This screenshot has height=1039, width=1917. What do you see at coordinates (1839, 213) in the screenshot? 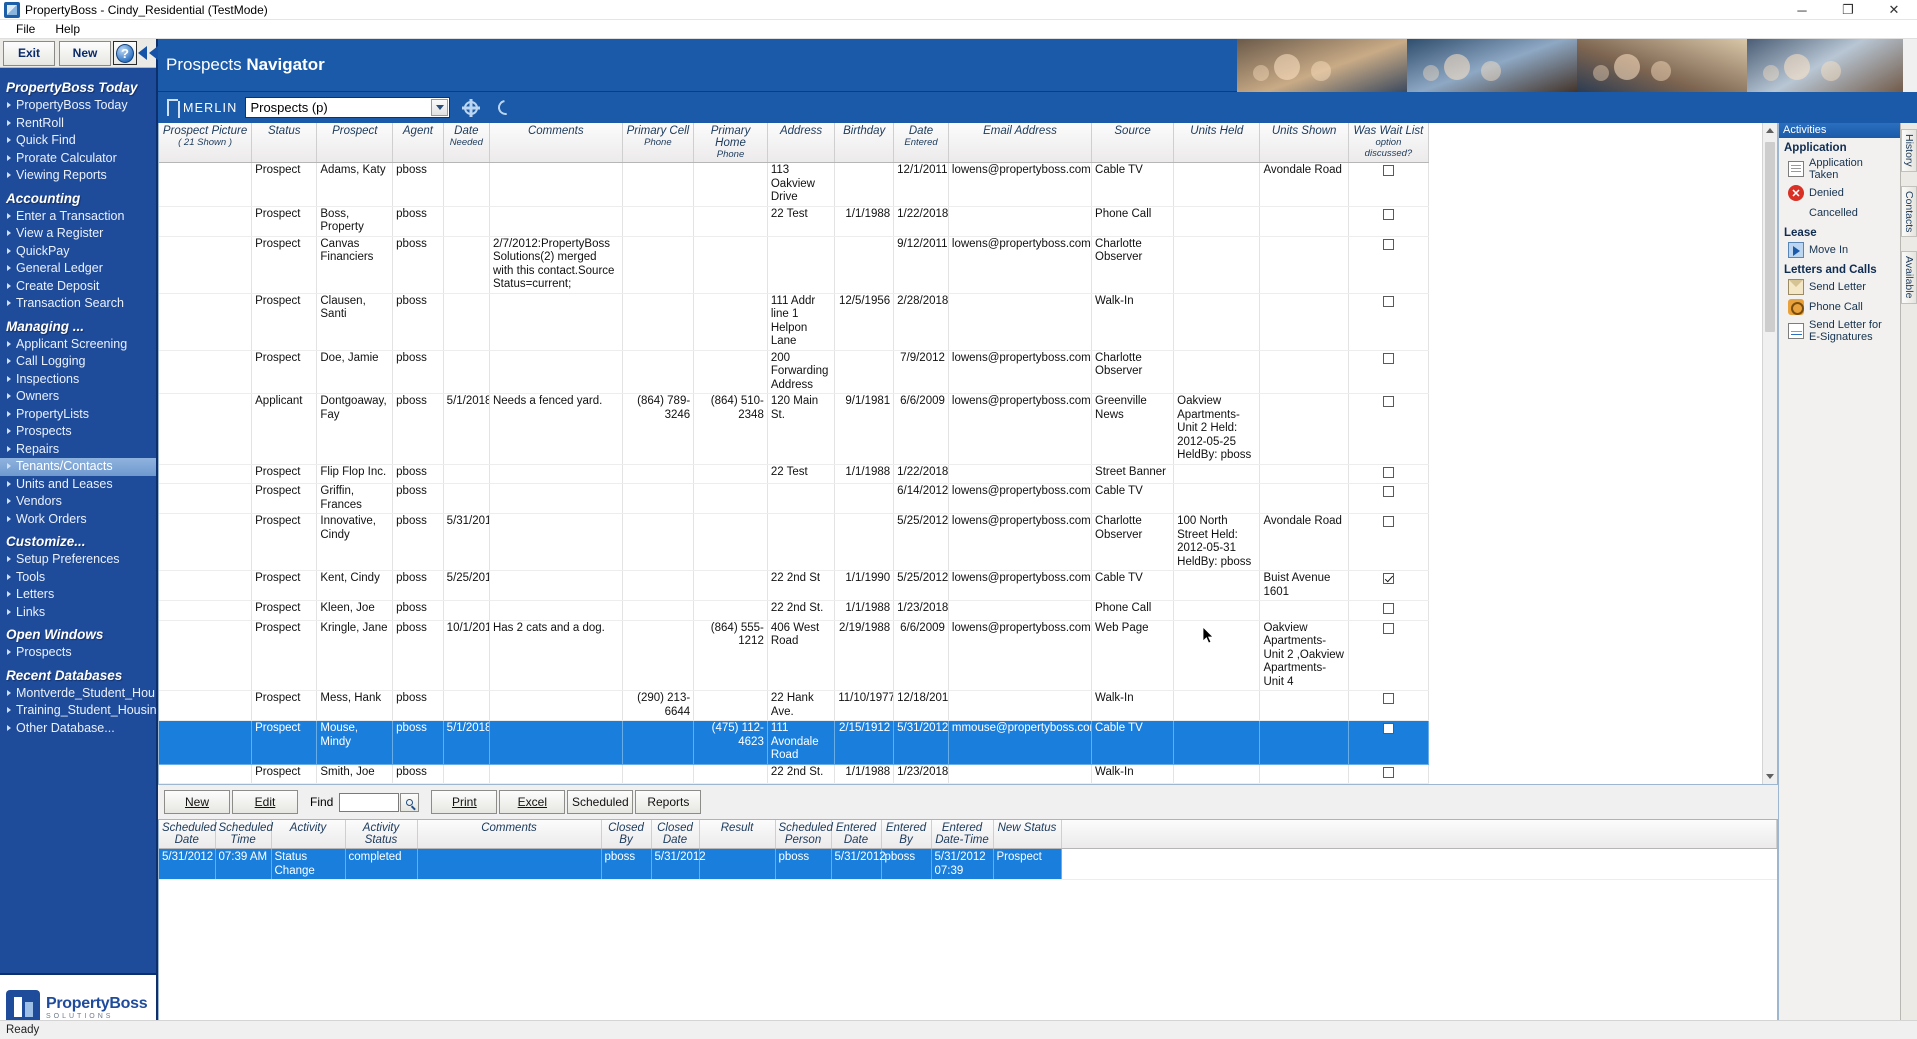
I see `activity-action-cancelled: Cancelled` at bounding box center [1839, 213].